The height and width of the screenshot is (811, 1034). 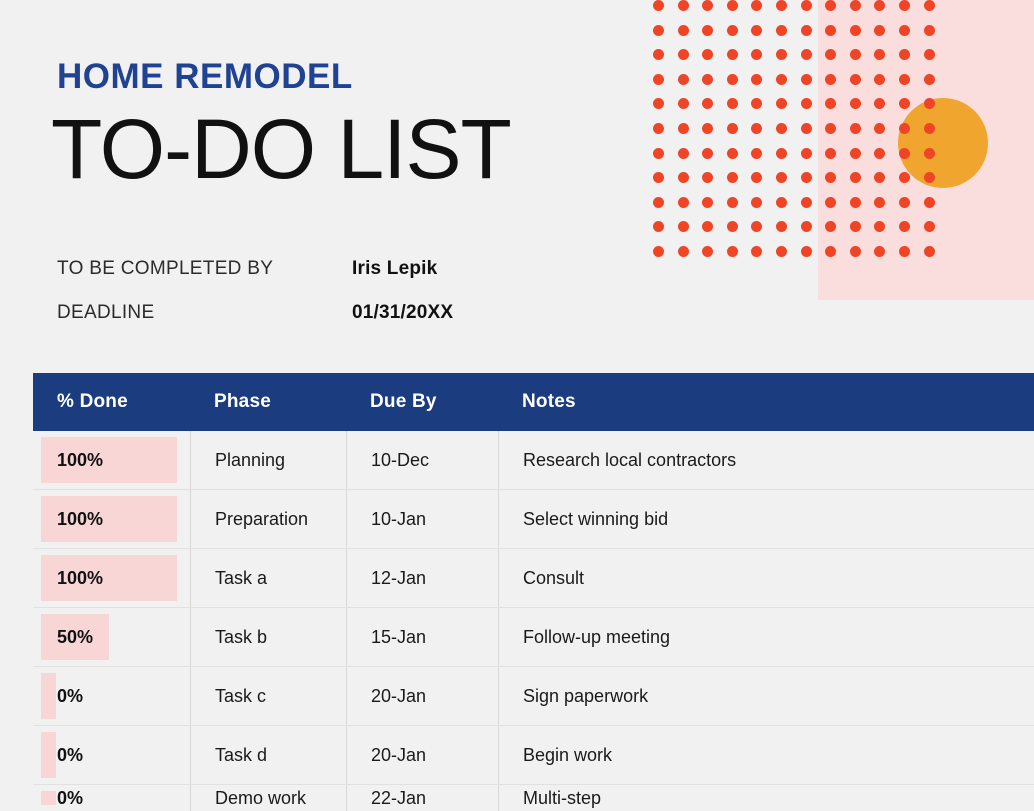 What do you see at coordinates (268, 578) in the screenshot?
I see `cell-phase: Task a` at bounding box center [268, 578].